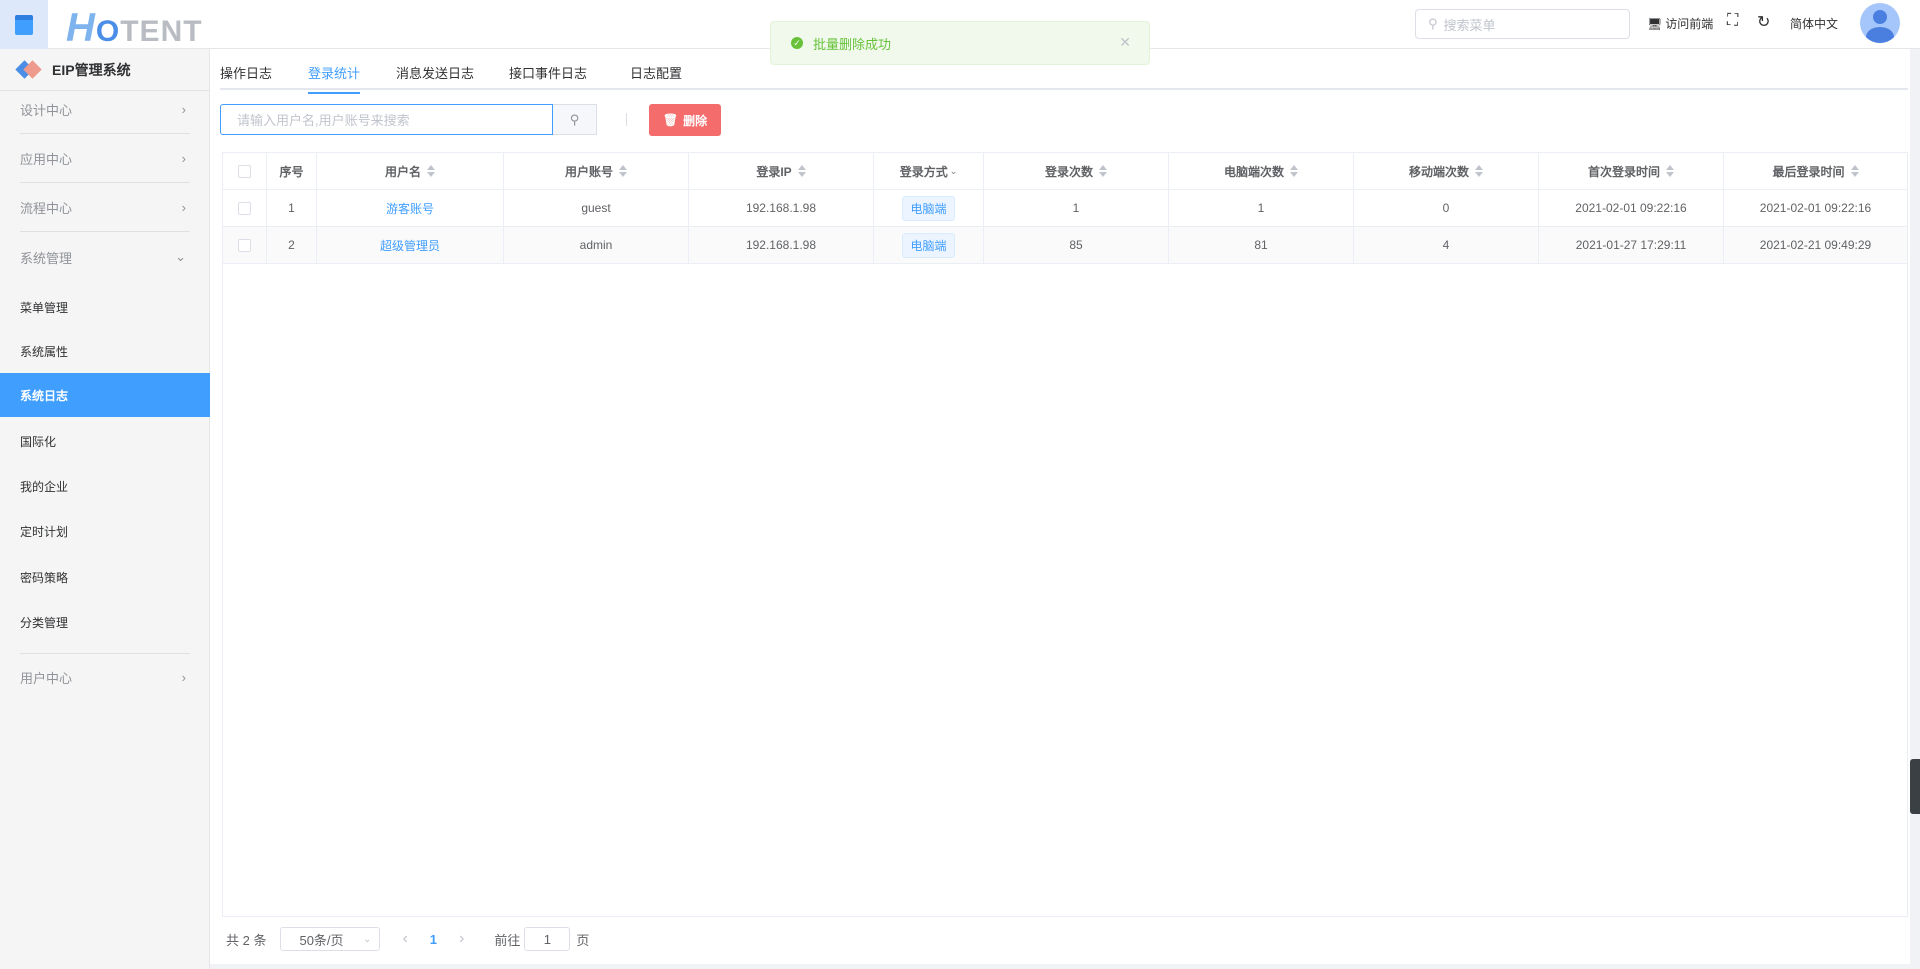 Image resolution: width=1920 pixels, height=969 pixels. What do you see at coordinates (1815, 245) in the screenshot?
I see `cell-last-login: 2021-02-21 09:49:29` at bounding box center [1815, 245].